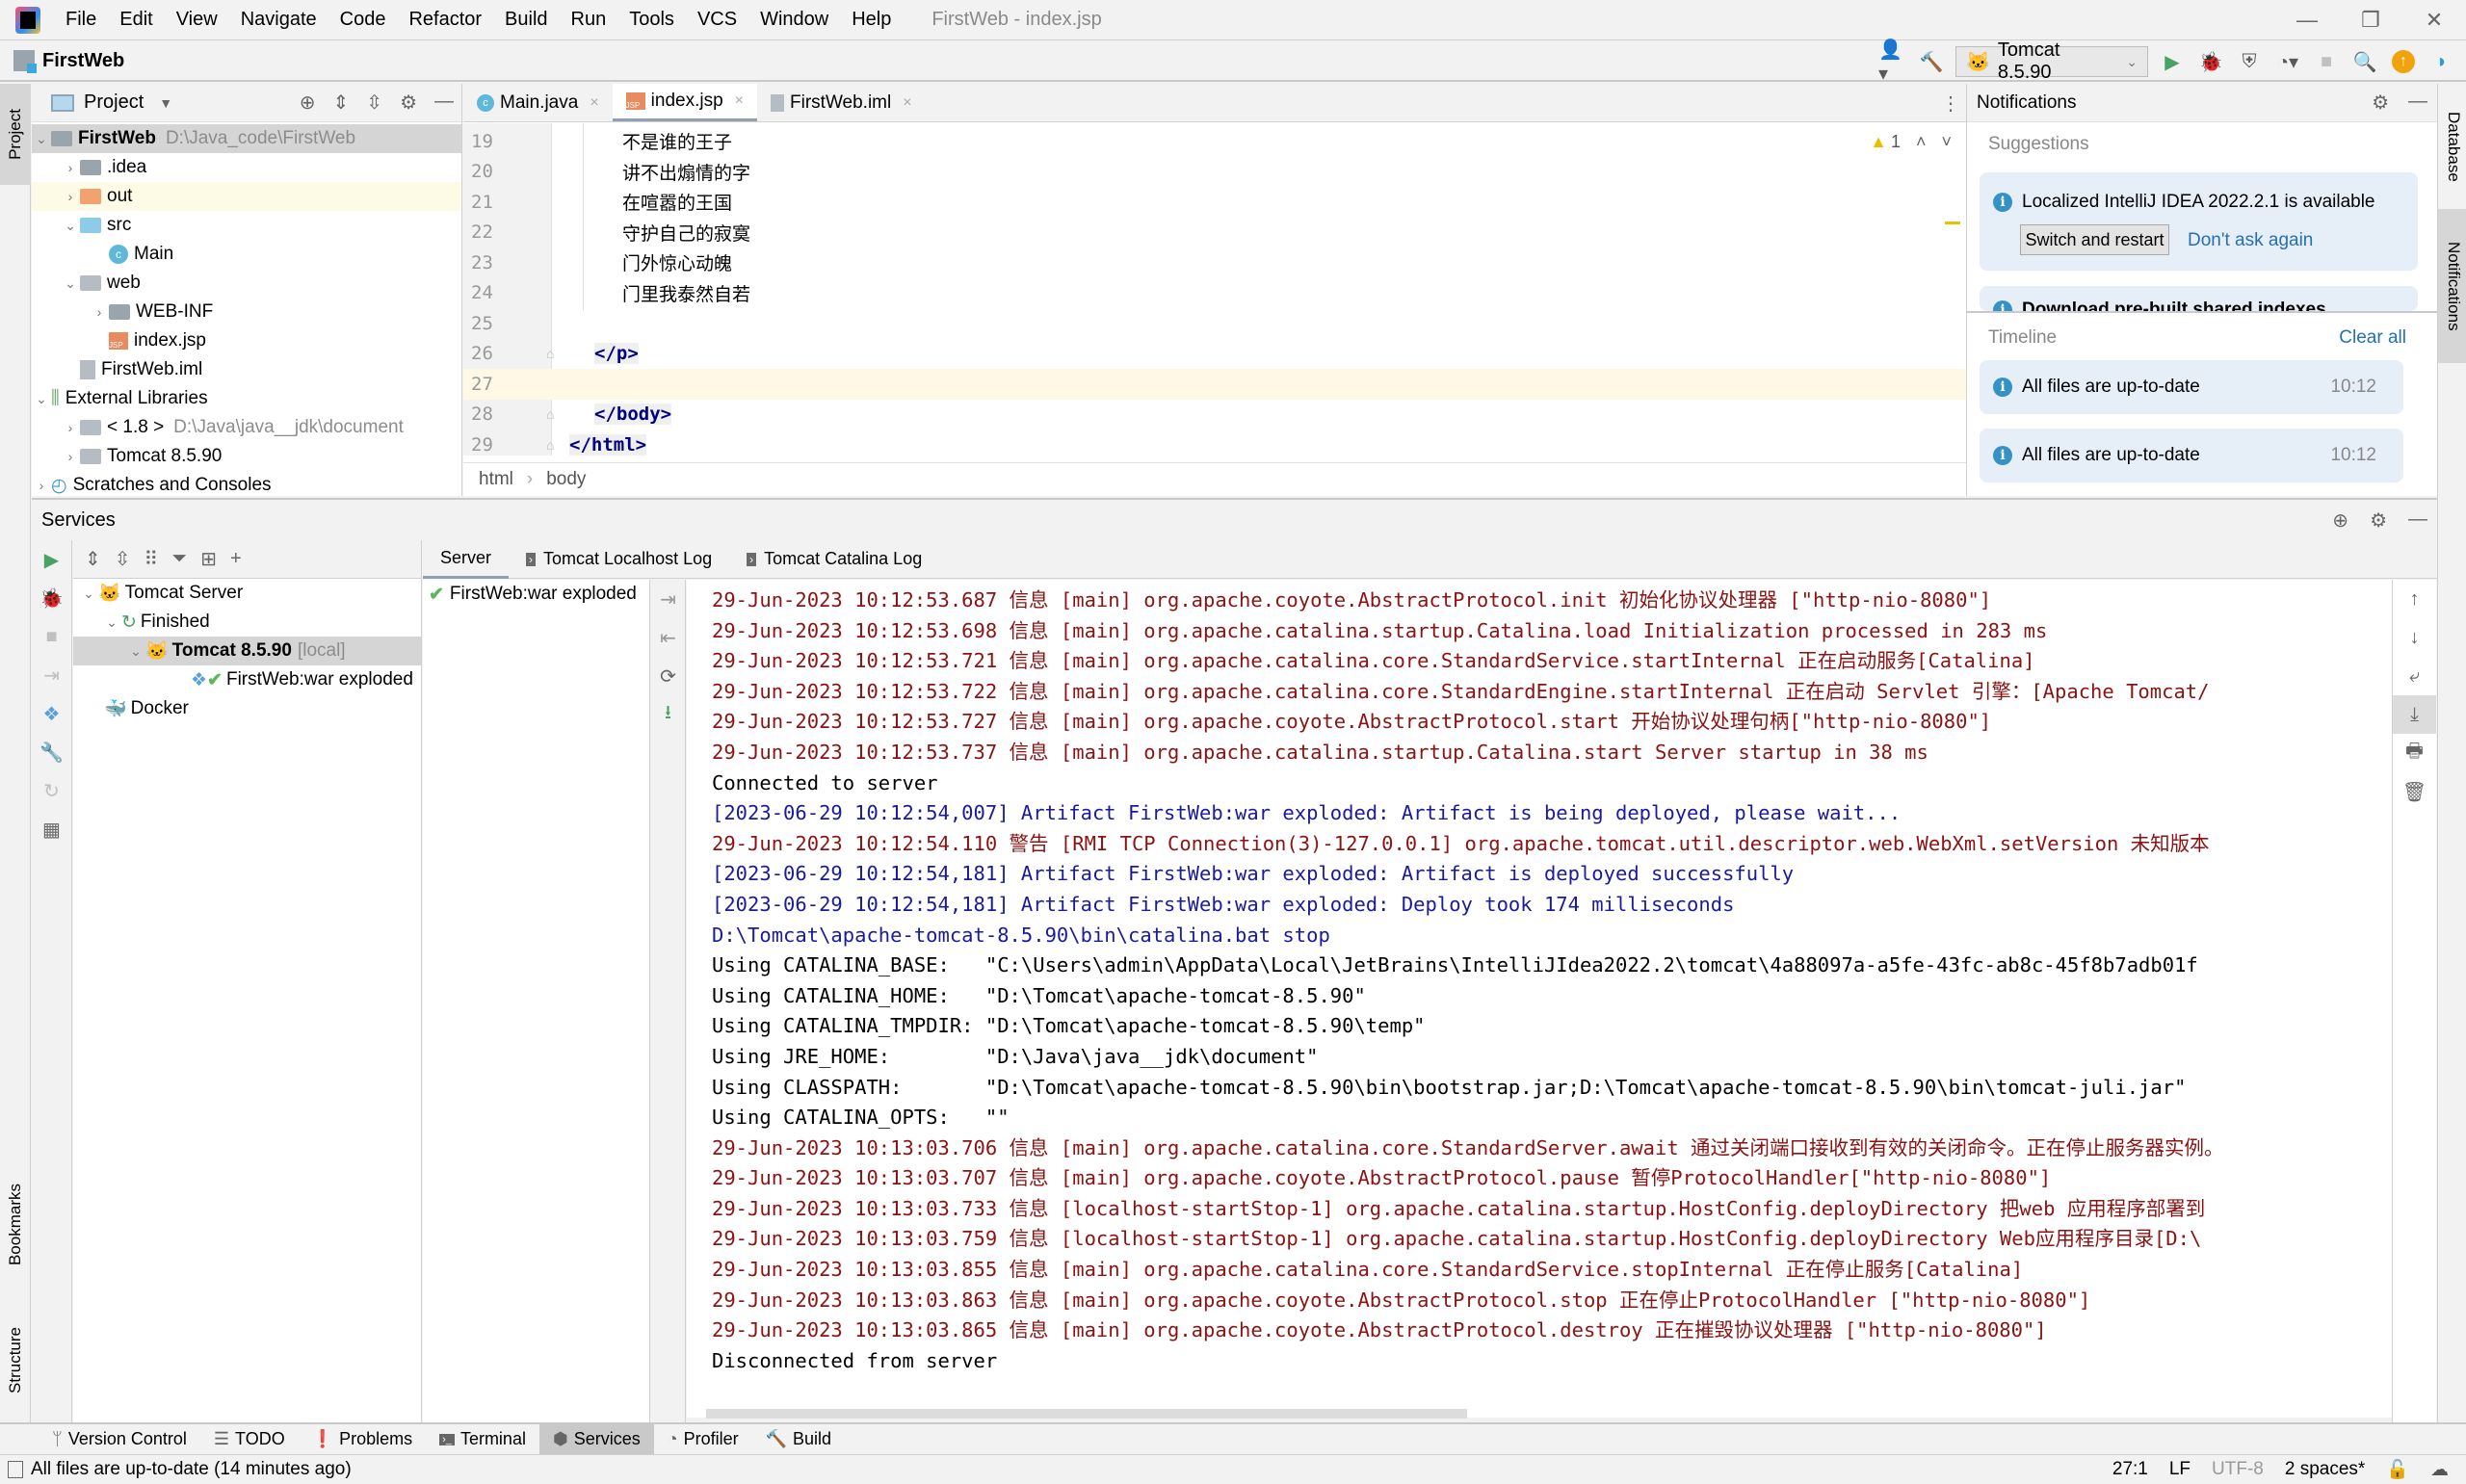 This screenshot has width=2466, height=1484. What do you see at coordinates (2250, 240) in the screenshot?
I see `dont-ask-again-link: Don't ask again` at bounding box center [2250, 240].